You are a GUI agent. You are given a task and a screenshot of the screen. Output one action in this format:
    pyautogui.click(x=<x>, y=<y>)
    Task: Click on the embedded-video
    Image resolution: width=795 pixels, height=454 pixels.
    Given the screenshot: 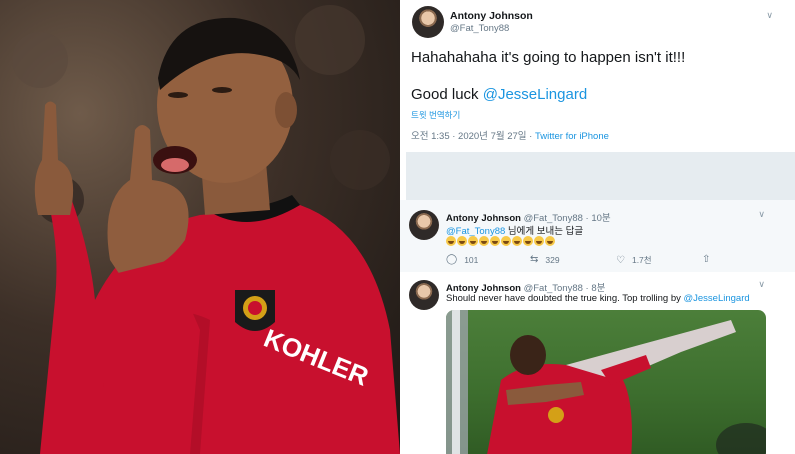 What is the action you would take?
    pyautogui.click(x=606, y=382)
    